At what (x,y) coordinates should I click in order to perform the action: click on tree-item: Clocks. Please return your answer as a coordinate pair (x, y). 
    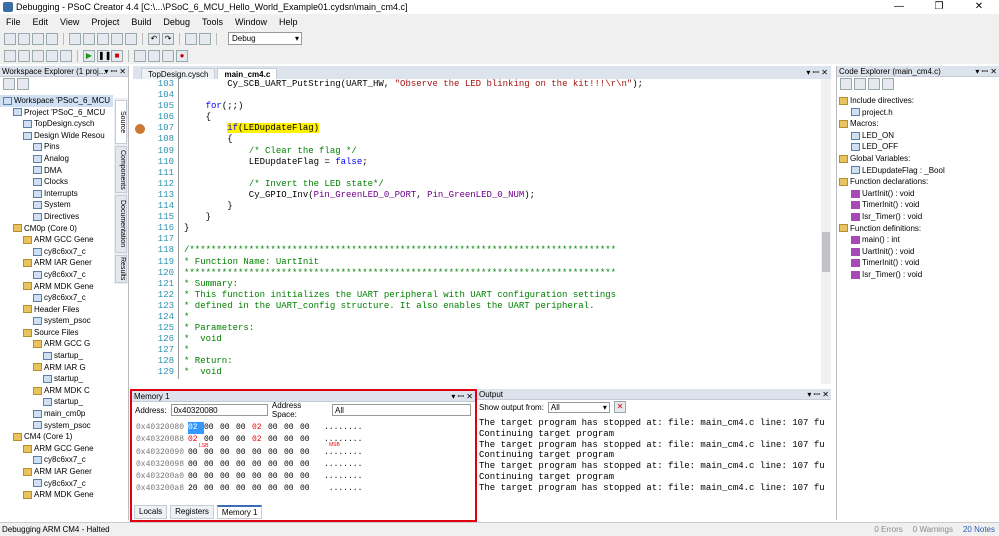
    Looking at the image, I should click on (56, 182).